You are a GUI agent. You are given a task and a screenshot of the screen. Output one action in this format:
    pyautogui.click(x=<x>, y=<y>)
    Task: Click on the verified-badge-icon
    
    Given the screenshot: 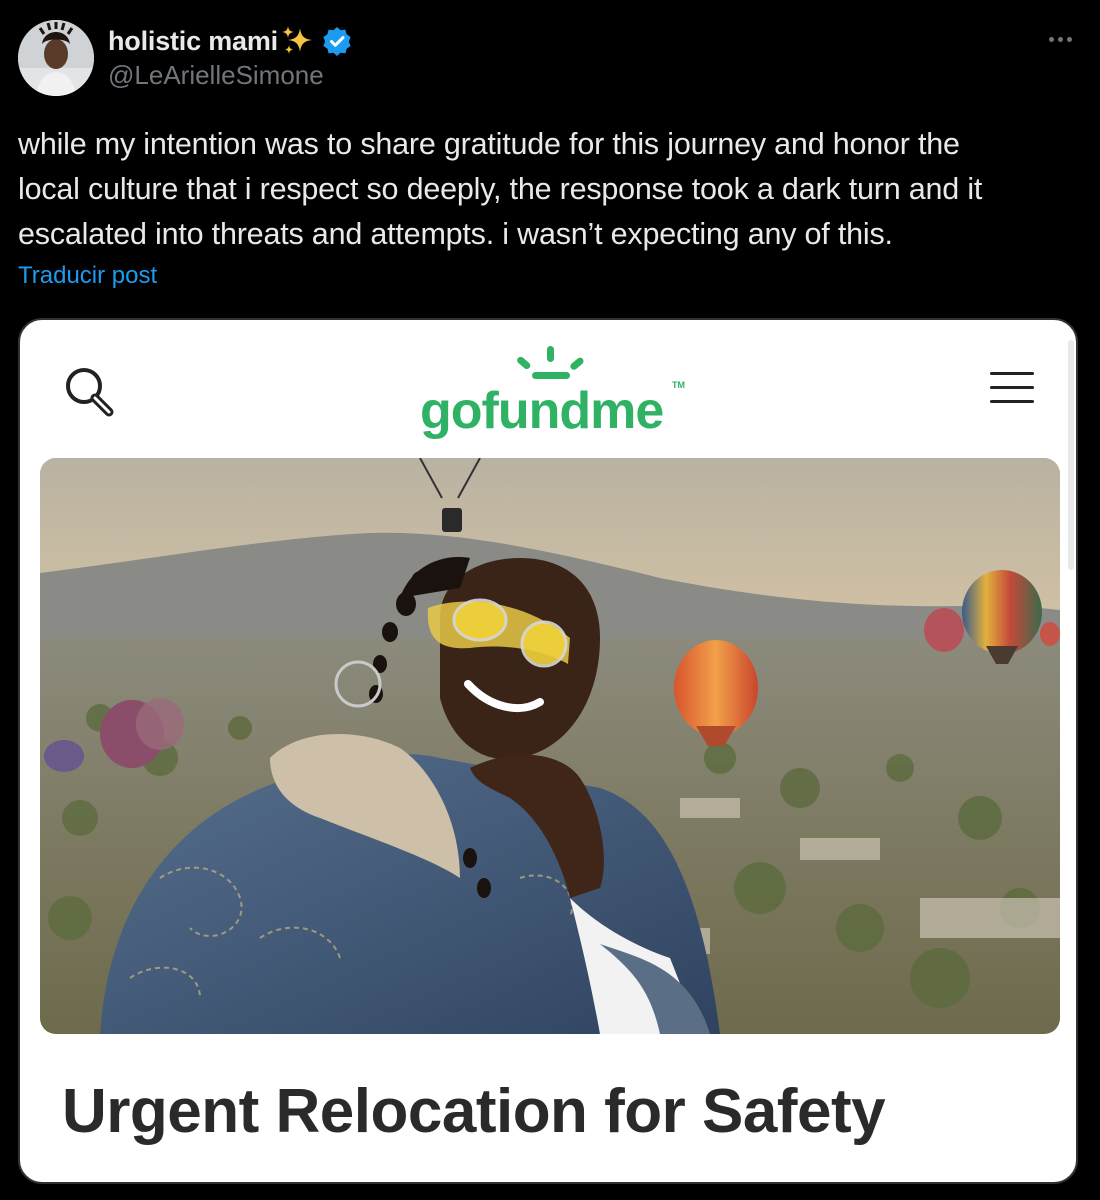 What is the action you would take?
    pyautogui.click(x=337, y=41)
    